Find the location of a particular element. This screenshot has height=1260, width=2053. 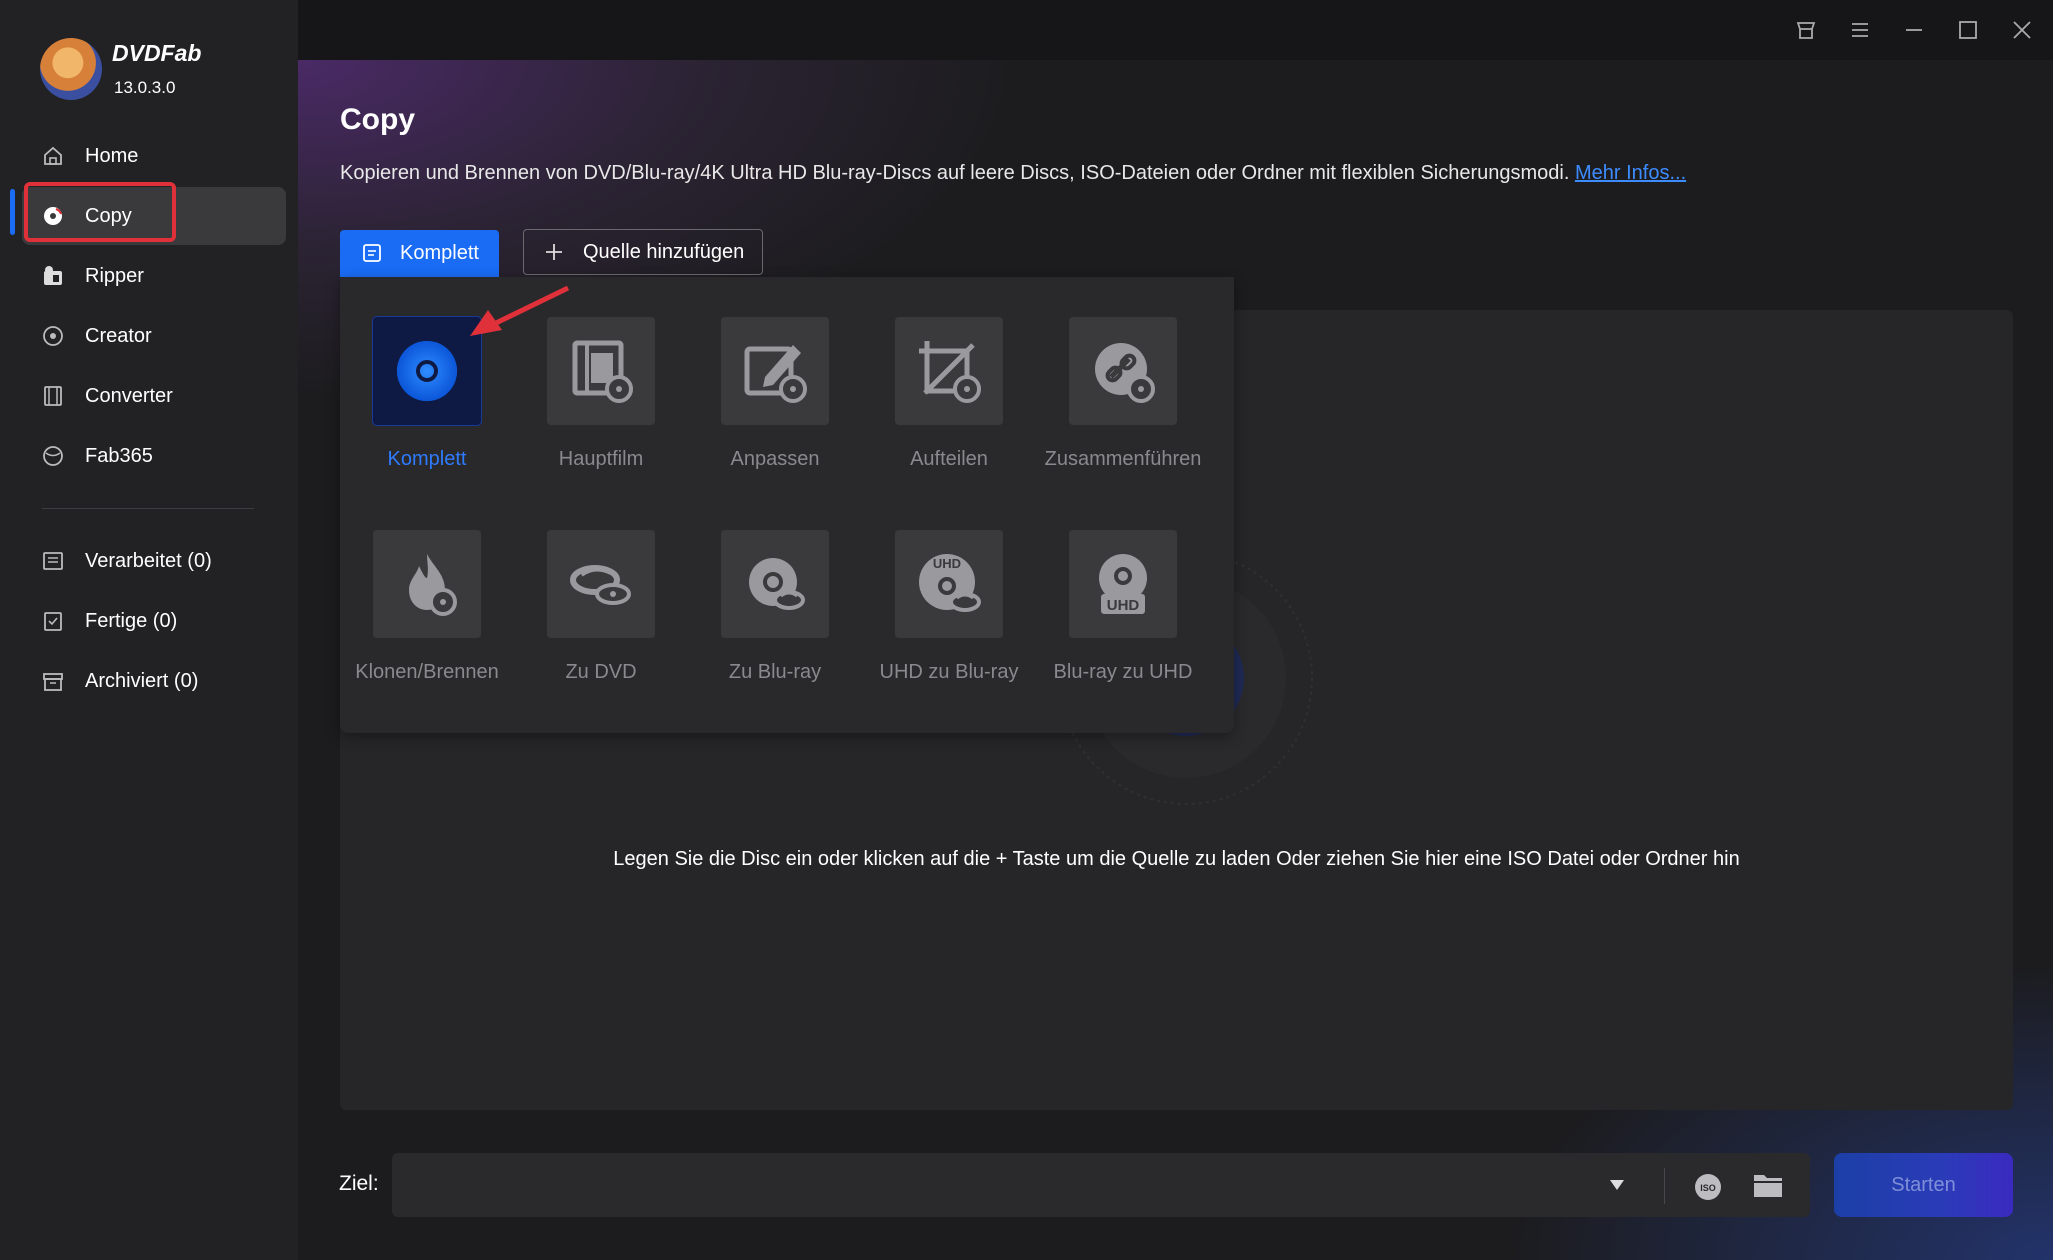

merge-disc-icon is located at coordinates (1125, 373).